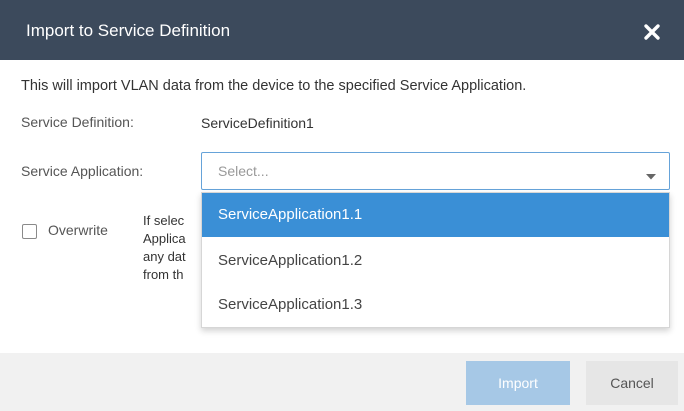 The height and width of the screenshot is (411, 684). What do you see at coordinates (257, 123) in the screenshot?
I see `service-definition-value: ServiceDefinition1` at bounding box center [257, 123].